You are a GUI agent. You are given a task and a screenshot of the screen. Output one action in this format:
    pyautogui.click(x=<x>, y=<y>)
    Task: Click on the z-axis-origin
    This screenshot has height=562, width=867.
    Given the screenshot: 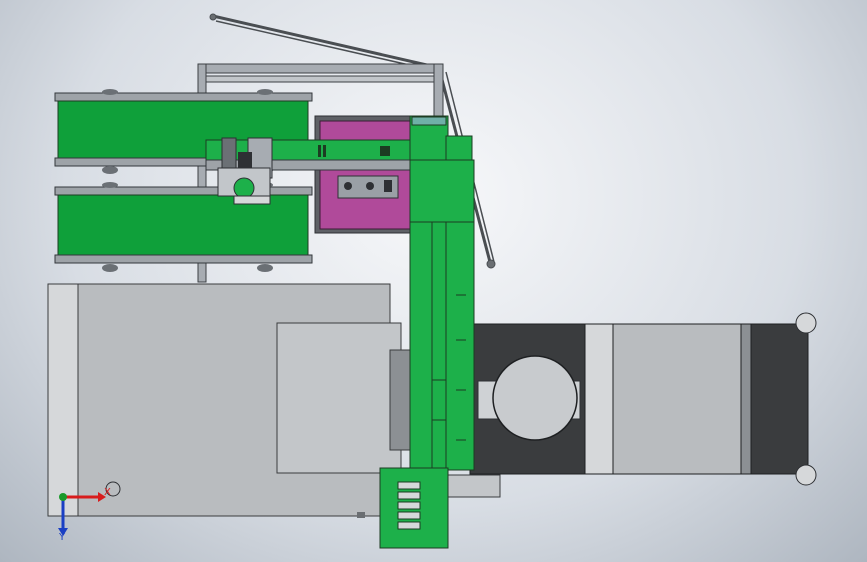 What is the action you would take?
    pyautogui.click(x=63, y=497)
    